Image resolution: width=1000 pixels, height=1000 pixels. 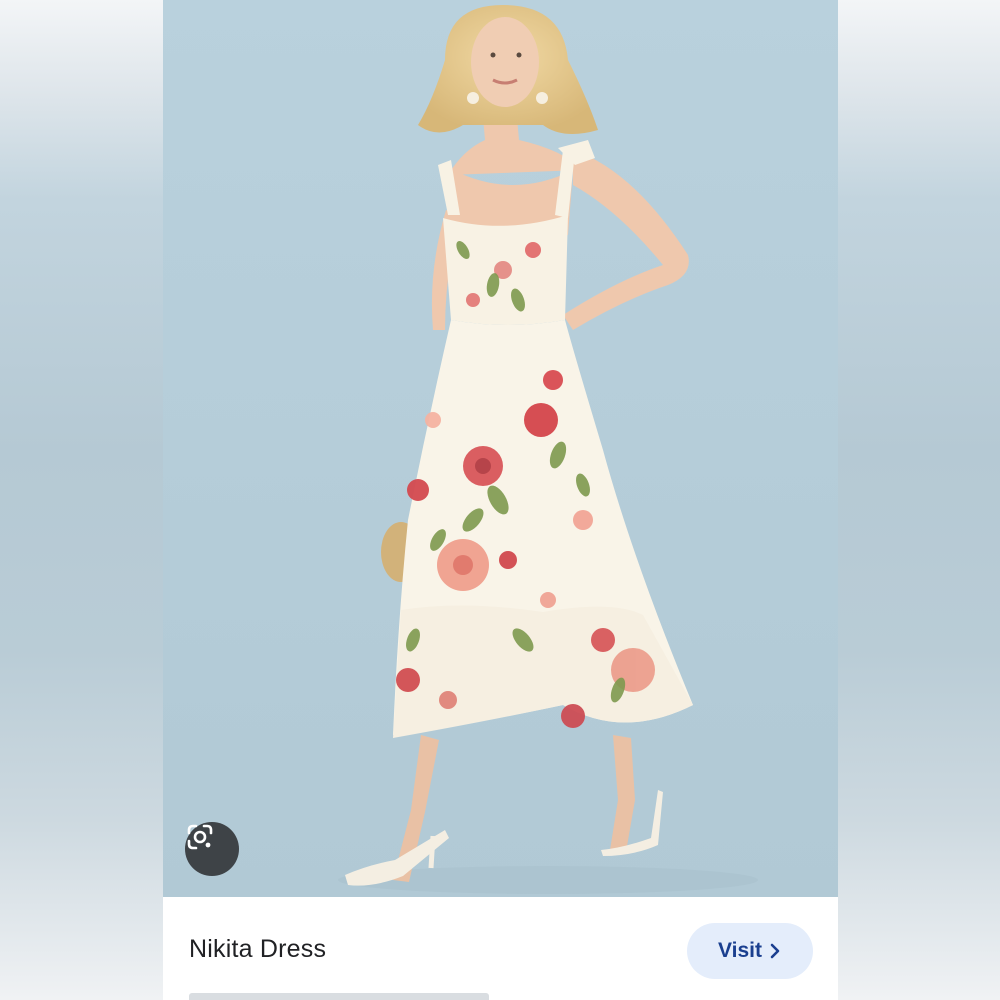 What do you see at coordinates (257, 949) in the screenshot?
I see `product-title: Nikita Dress` at bounding box center [257, 949].